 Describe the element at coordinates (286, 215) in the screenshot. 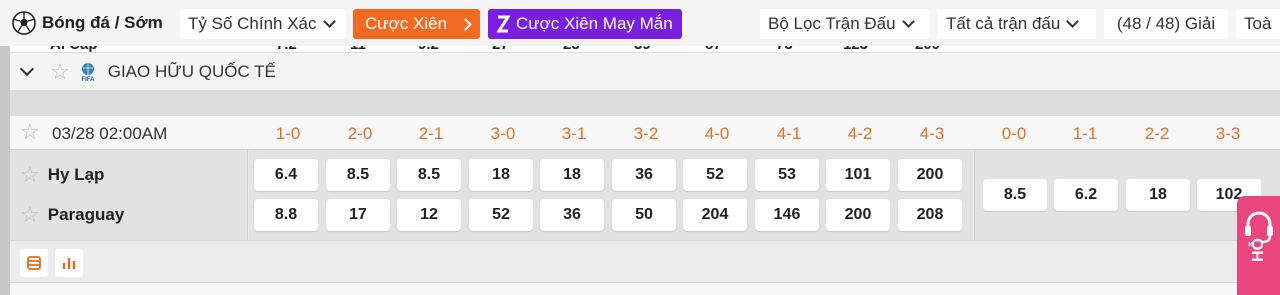

I see `odds-button: 8.8` at that location.